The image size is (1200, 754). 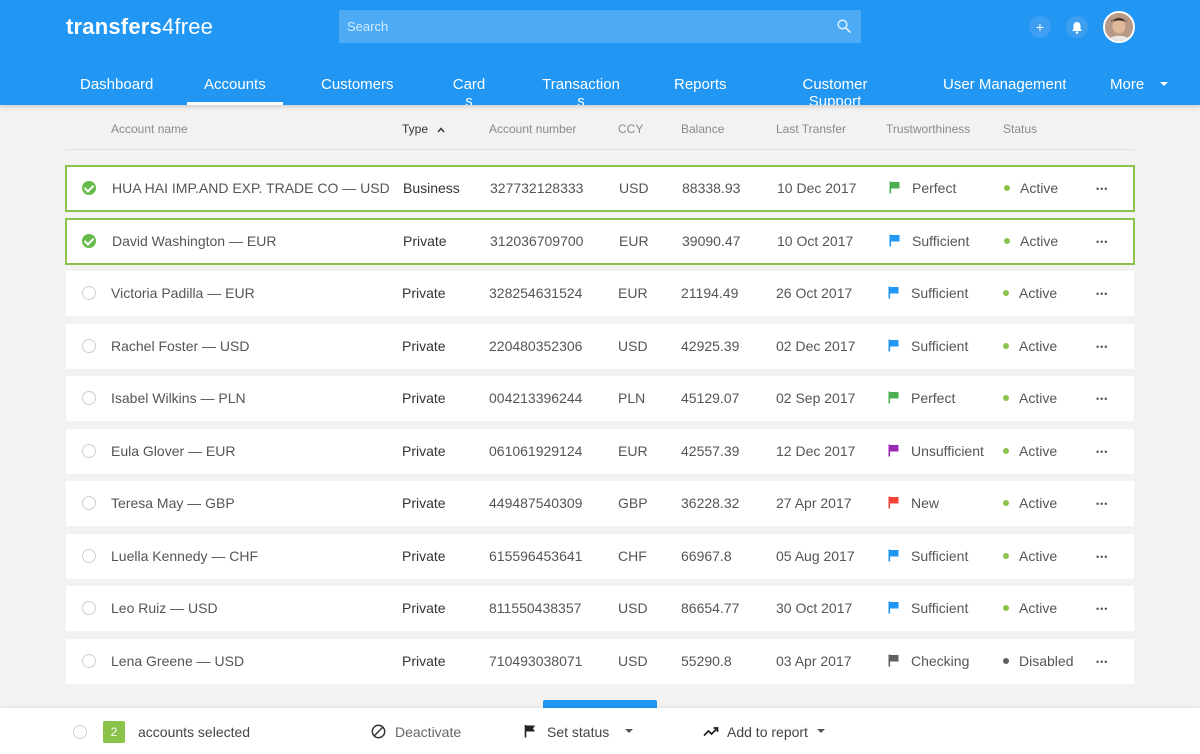 I want to click on block-icon, so click(x=378, y=731).